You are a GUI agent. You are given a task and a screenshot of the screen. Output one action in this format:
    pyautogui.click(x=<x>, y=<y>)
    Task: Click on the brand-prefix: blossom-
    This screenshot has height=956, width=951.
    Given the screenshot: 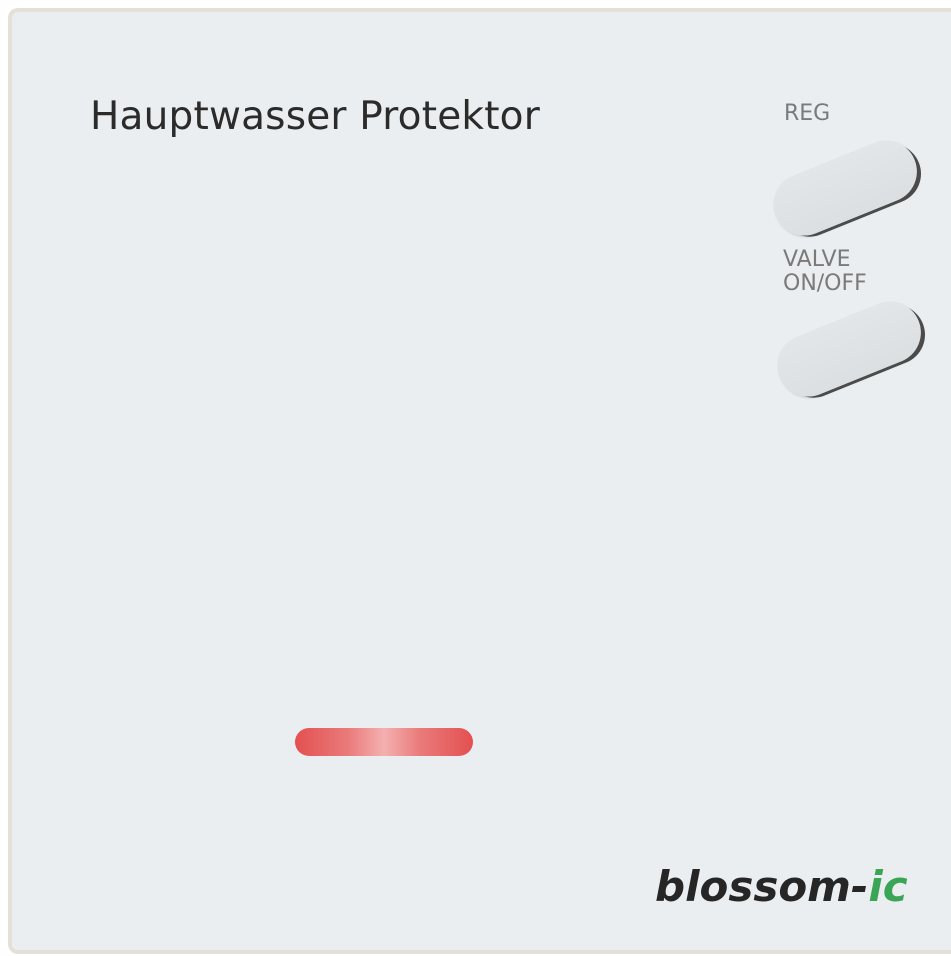 What is the action you would take?
    pyautogui.click(x=762, y=886)
    